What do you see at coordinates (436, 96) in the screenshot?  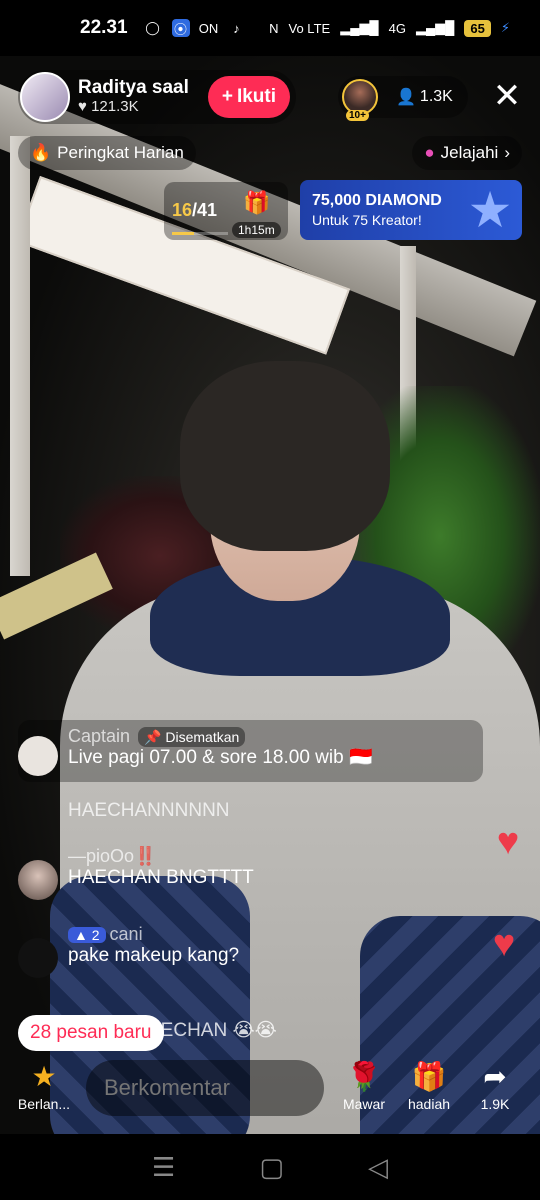 I see `viewer-count-value: 1.3K` at bounding box center [436, 96].